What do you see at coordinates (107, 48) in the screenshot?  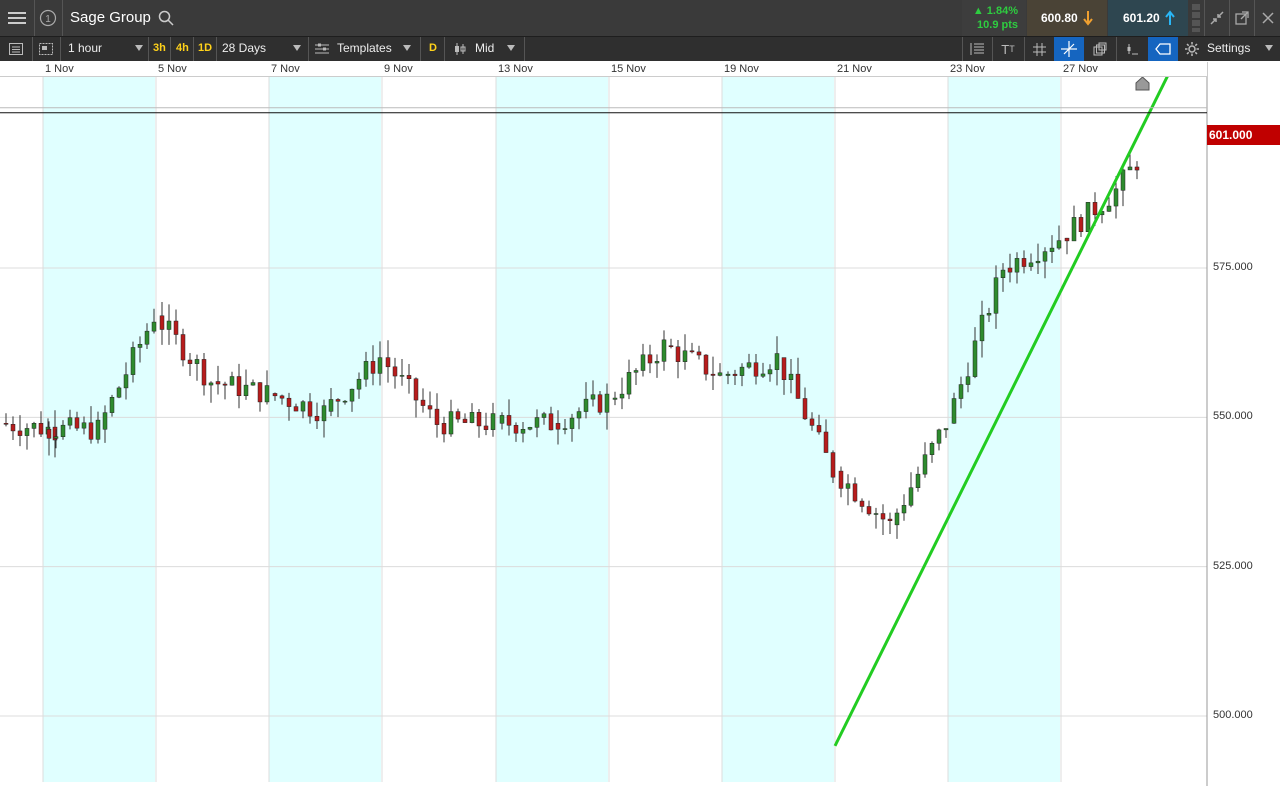 I see `interval-select: 1 hour` at bounding box center [107, 48].